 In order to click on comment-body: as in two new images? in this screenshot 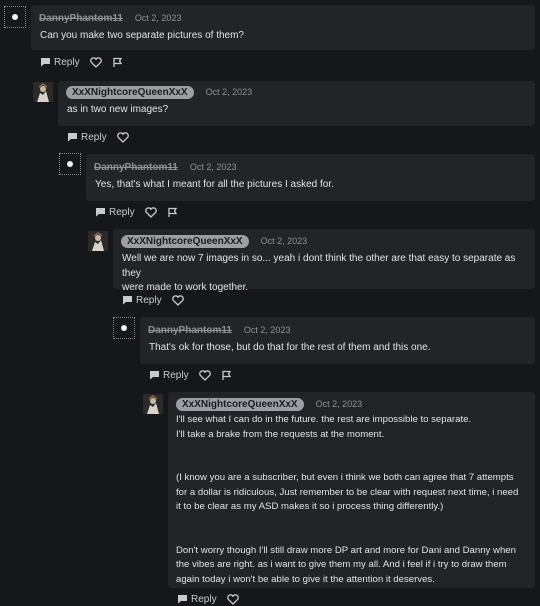, I will do `click(118, 109)`.